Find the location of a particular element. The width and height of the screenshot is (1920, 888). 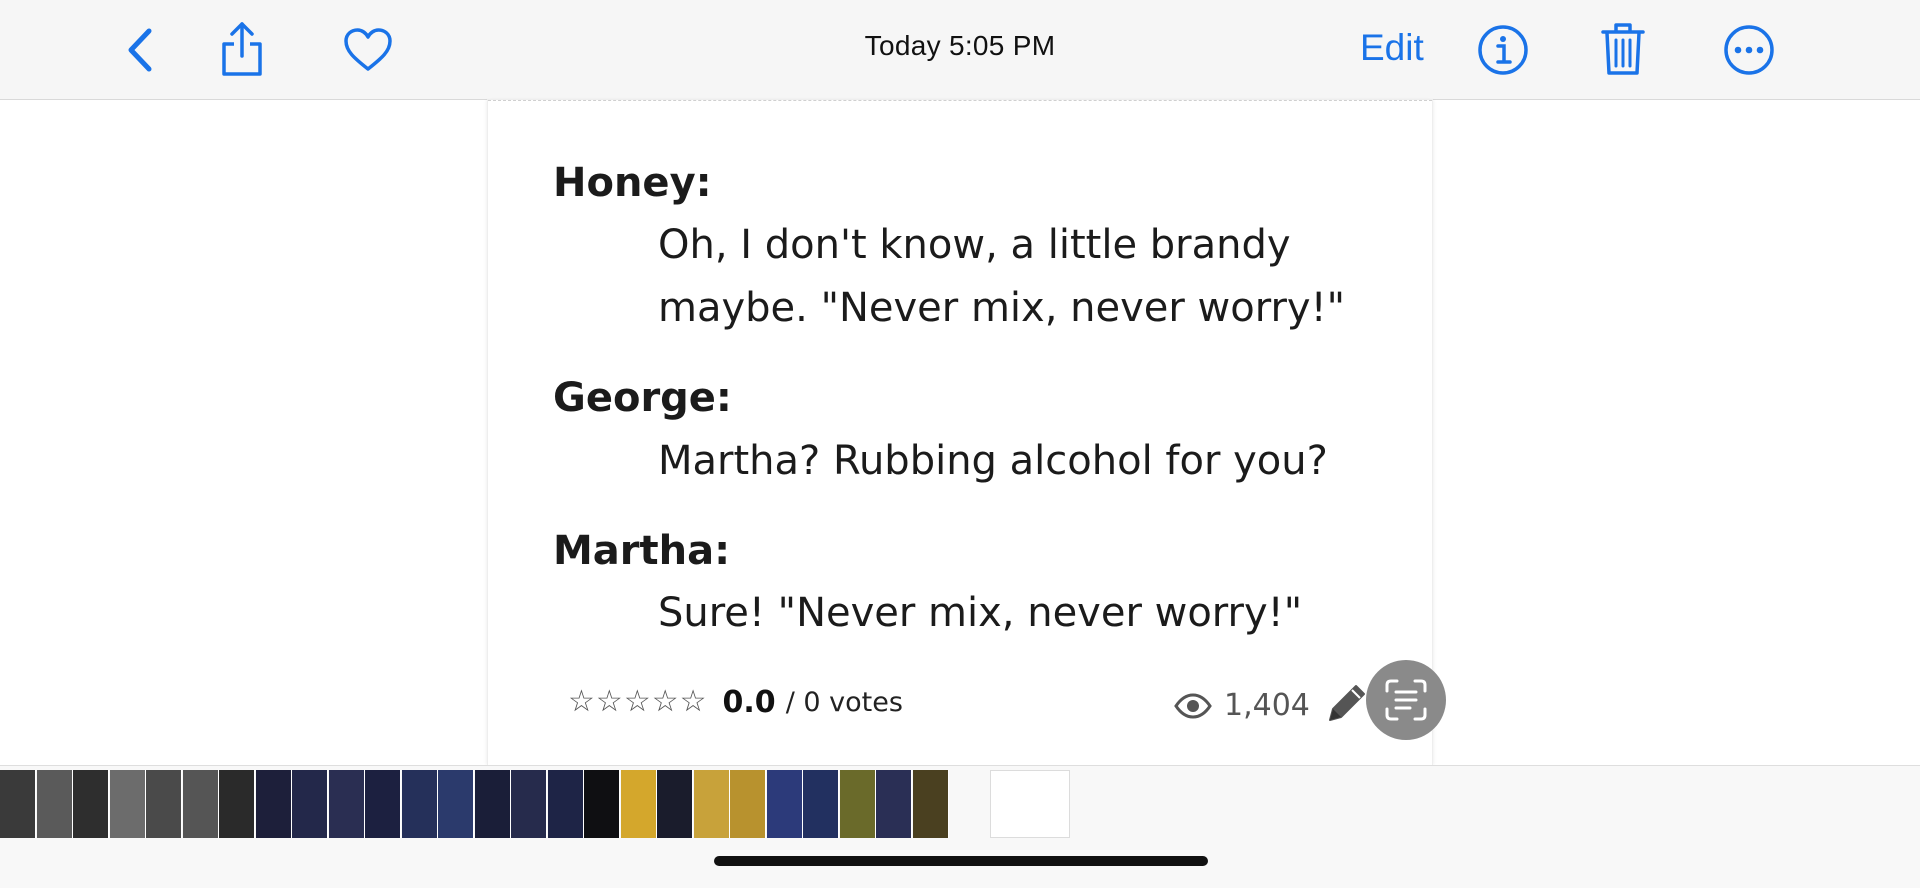

delete-button is located at coordinates (1623, 49).